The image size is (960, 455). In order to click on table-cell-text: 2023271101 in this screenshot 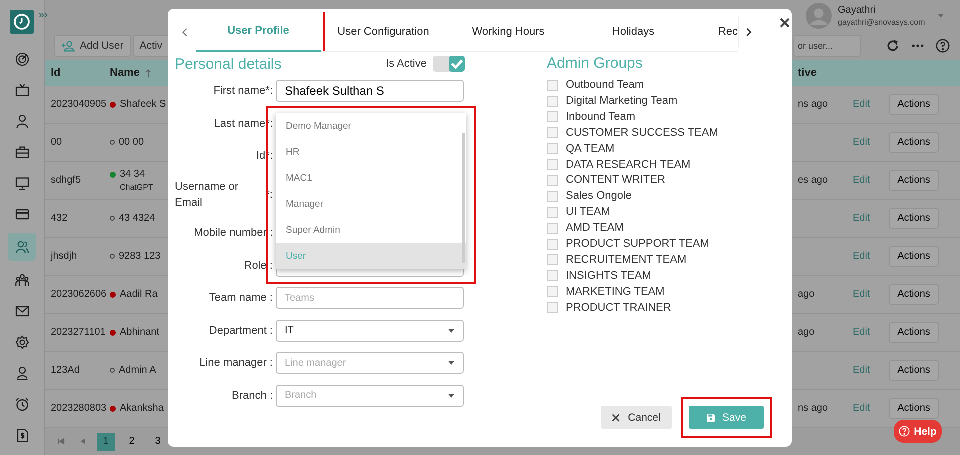, I will do `click(78, 332)`.